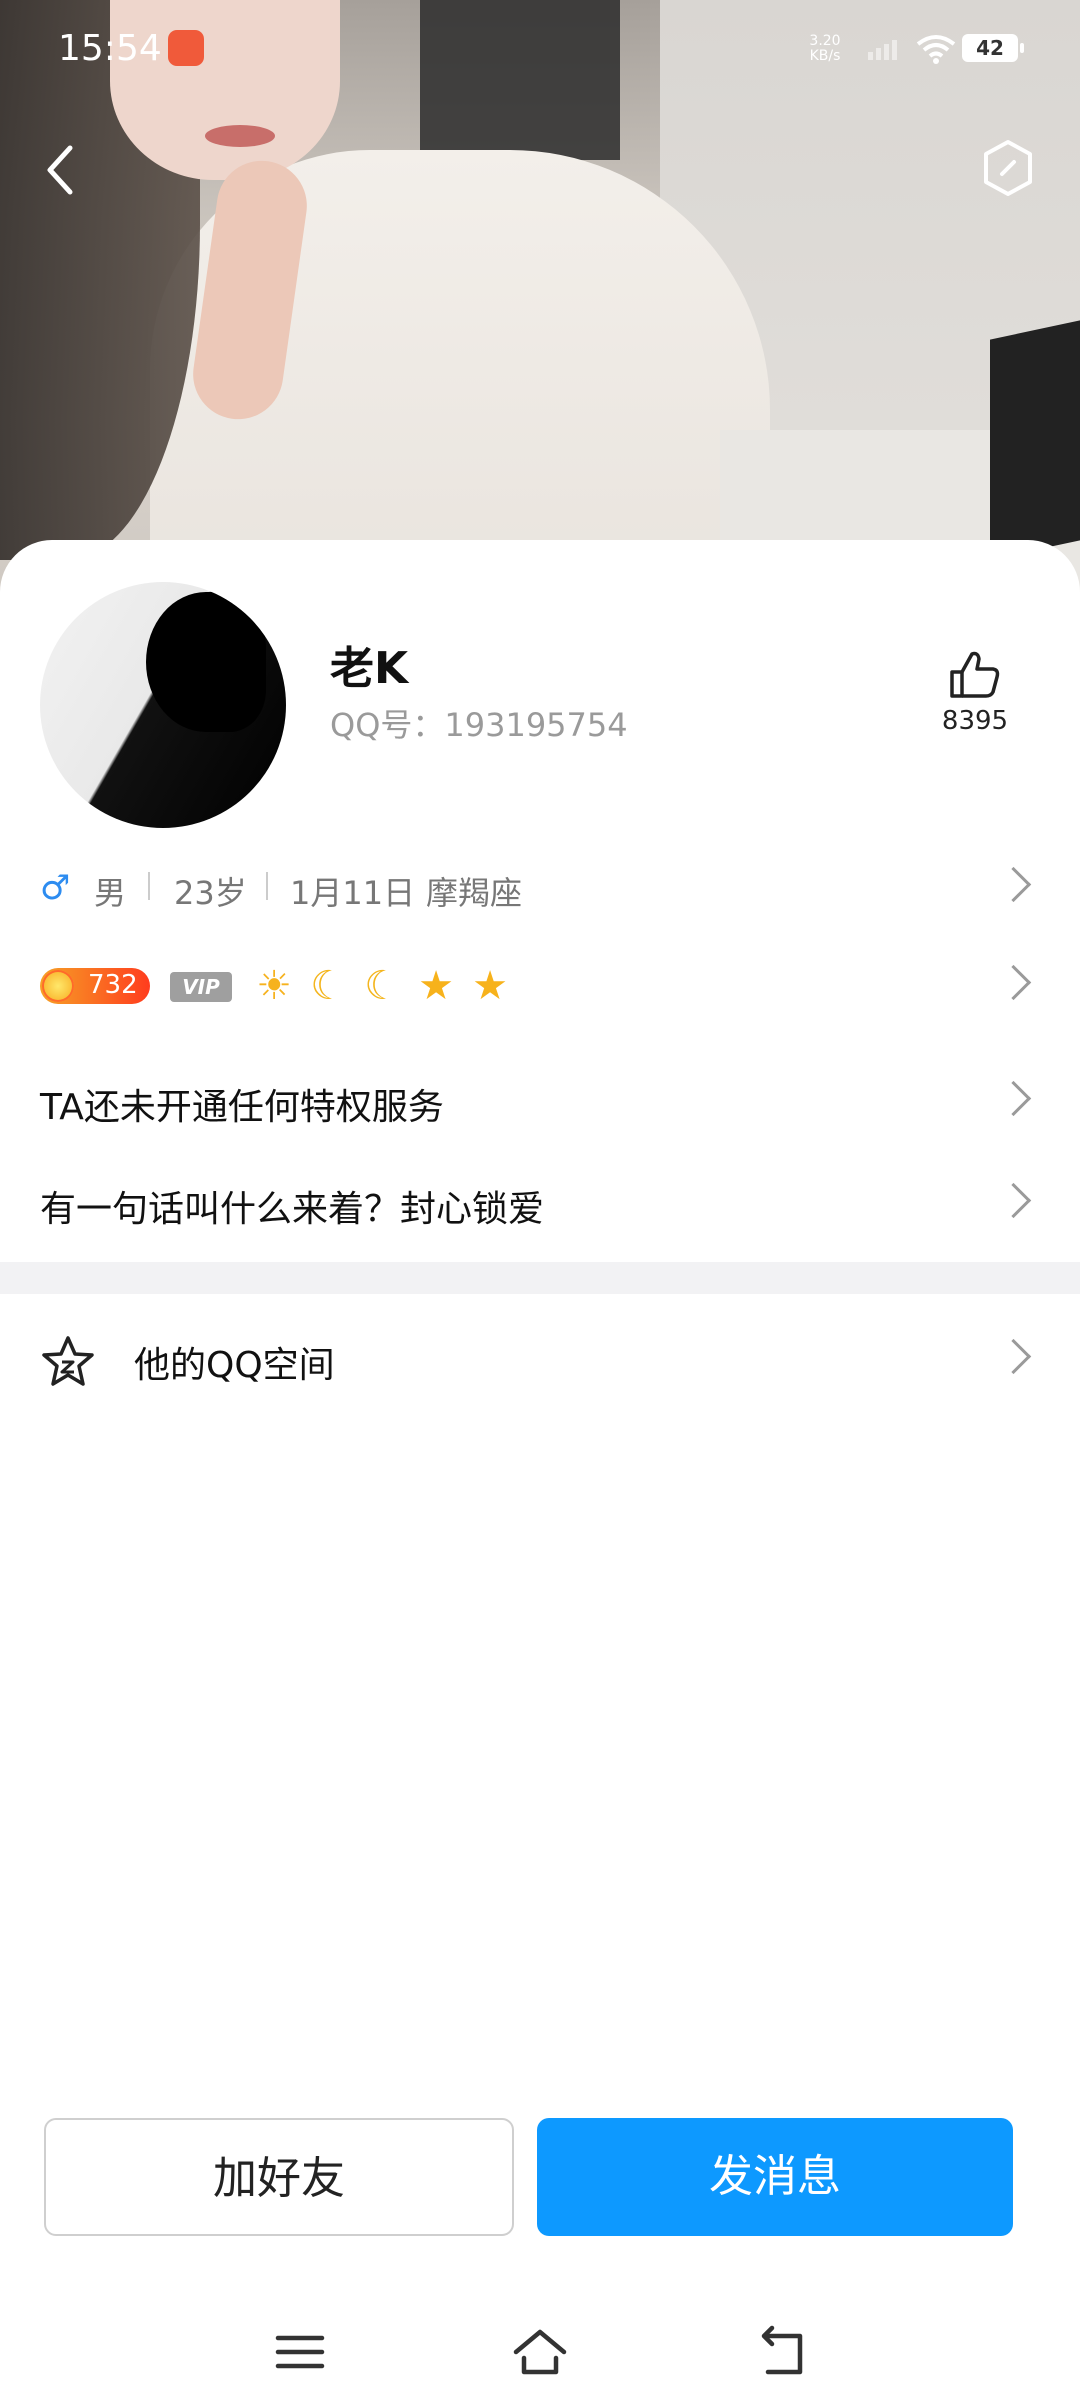  I want to click on avatar-silhouette, so click(206, 662).